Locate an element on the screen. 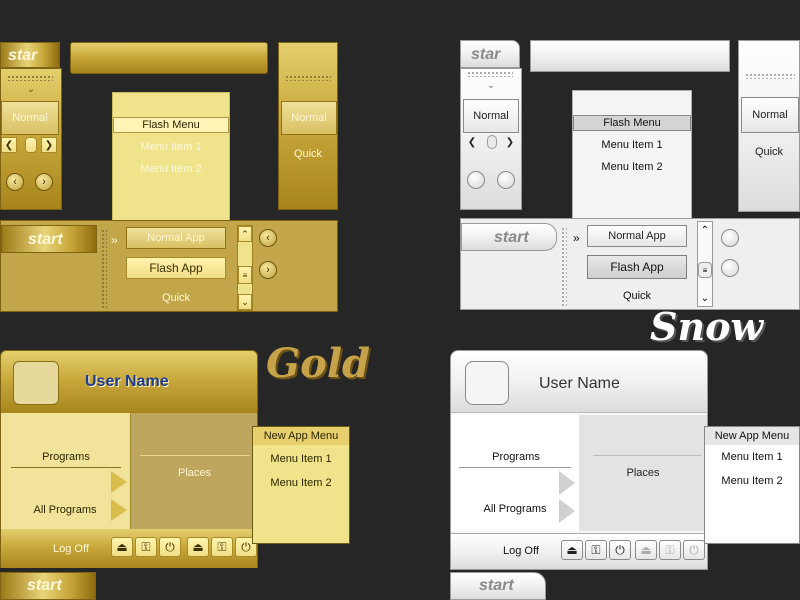 This screenshot has width=800, height=600. gold-start-menu-footer: Log Off ⏏ ⚿ ⏻ ⏏ ⚿ ⏻ is located at coordinates (129, 548).